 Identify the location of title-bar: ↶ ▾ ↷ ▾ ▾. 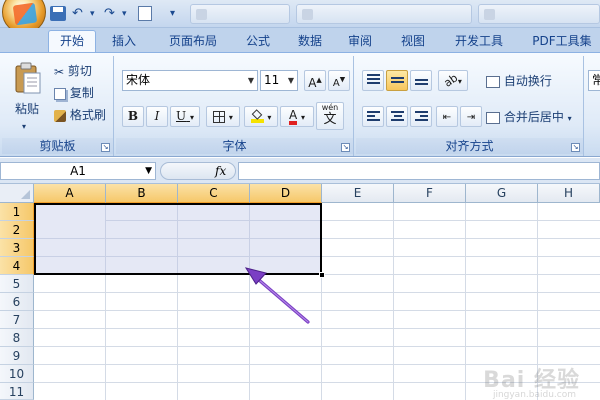
(300, 17).